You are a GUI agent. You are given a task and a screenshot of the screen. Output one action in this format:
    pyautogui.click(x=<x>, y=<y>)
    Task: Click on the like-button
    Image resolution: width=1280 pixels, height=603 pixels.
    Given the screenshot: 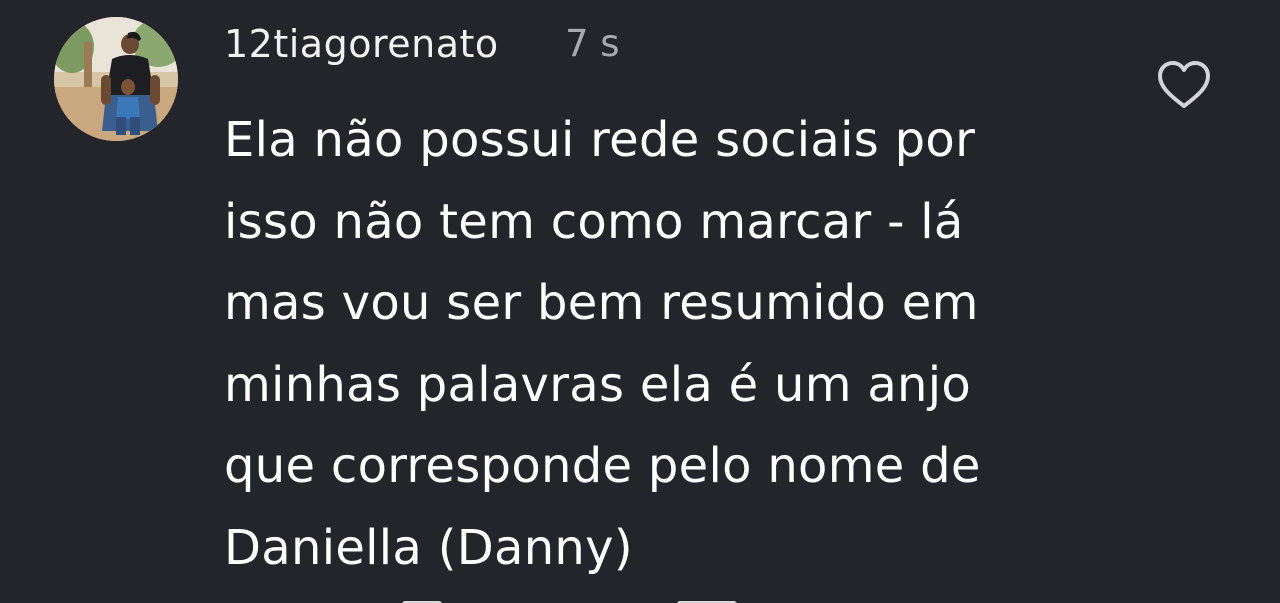 What is the action you would take?
    pyautogui.click(x=1184, y=86)
    